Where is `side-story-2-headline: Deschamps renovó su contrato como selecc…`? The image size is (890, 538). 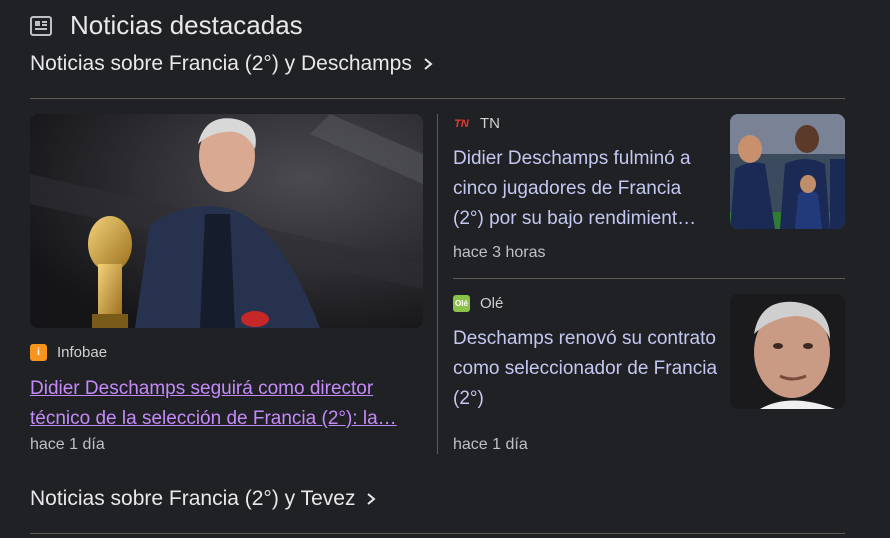
side-story-2-headline: Deschamps renovó su contrato como selecc… is located at coordinates (585, 369).